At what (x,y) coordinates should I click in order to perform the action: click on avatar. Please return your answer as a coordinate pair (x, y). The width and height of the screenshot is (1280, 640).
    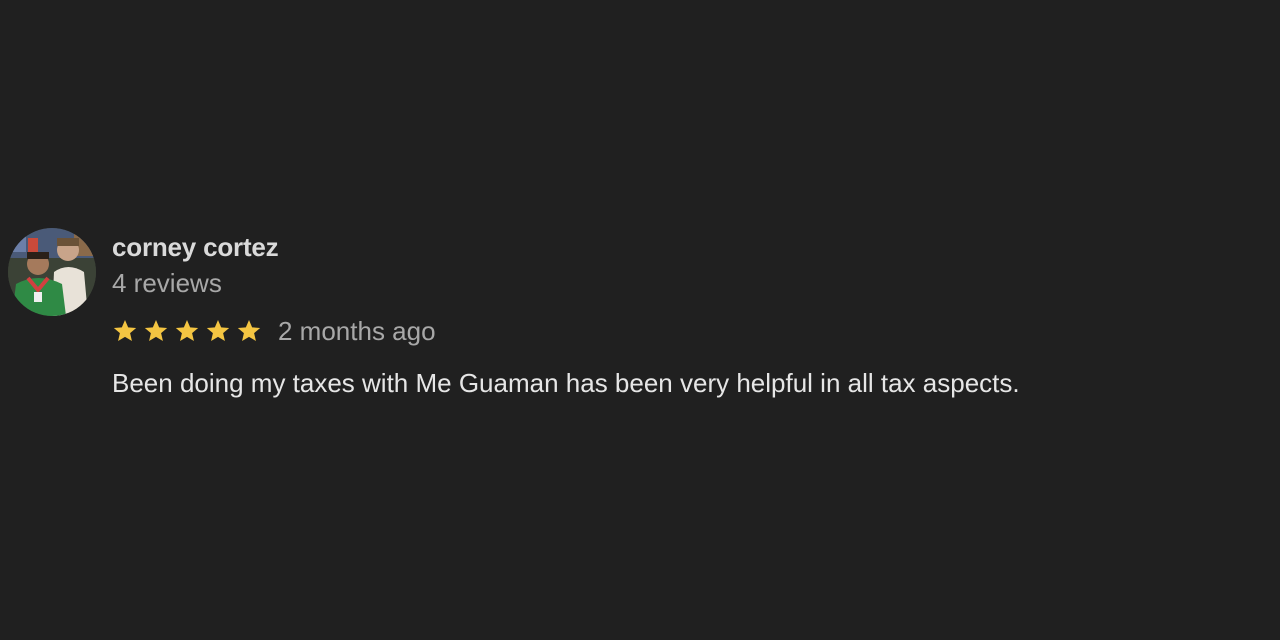
    Looking at the image, I should click on (52, 272).